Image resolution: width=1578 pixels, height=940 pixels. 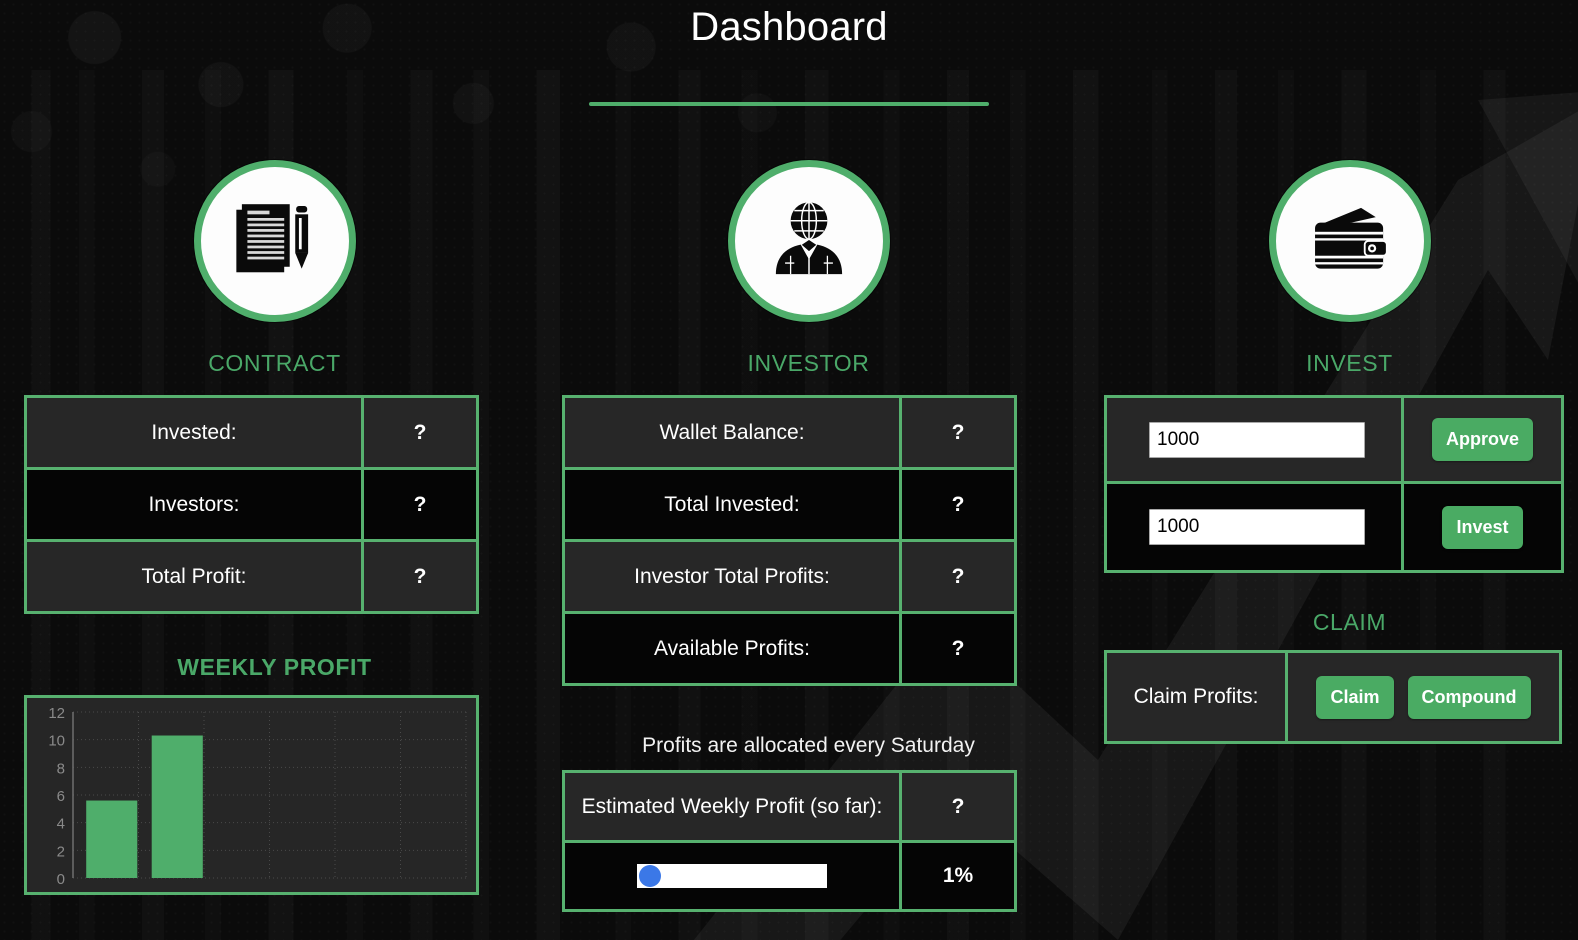 I want to click on invest-icon-circle, so click(x=1349, y=241).